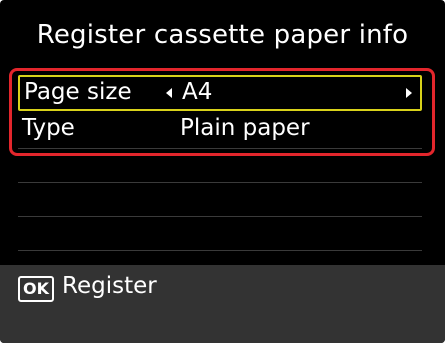 This screenshot has height=343, width=445. Describe the element at coordinates (409, 93) in the screenshot. I see `right-arrow-icon` at that location.